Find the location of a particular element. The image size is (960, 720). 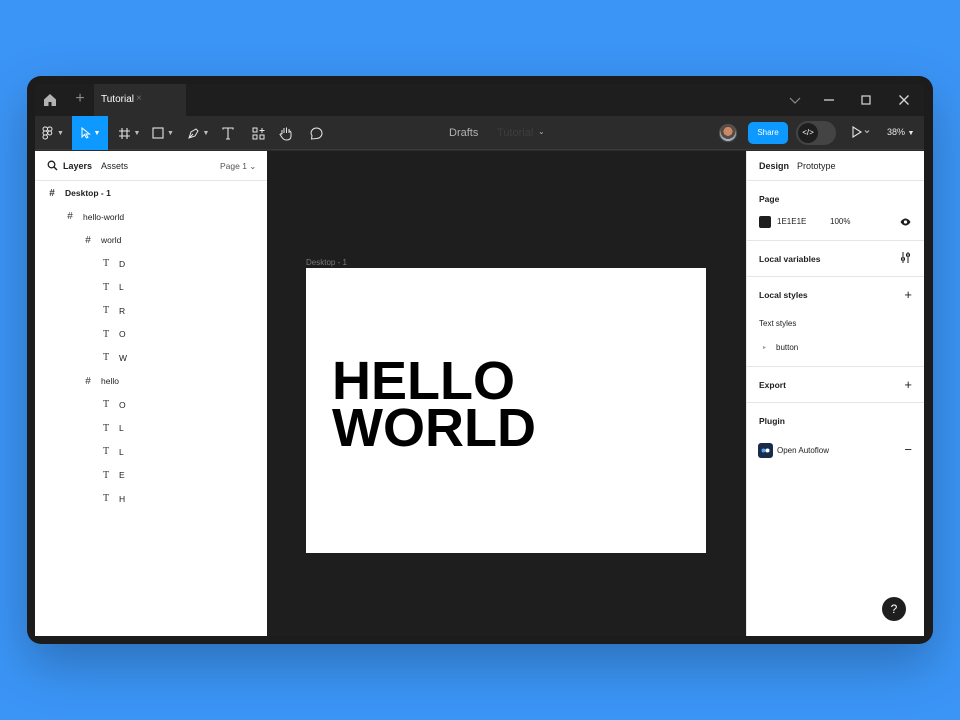

pen-tool-button: ▼ is located at coordinates (198, 133).